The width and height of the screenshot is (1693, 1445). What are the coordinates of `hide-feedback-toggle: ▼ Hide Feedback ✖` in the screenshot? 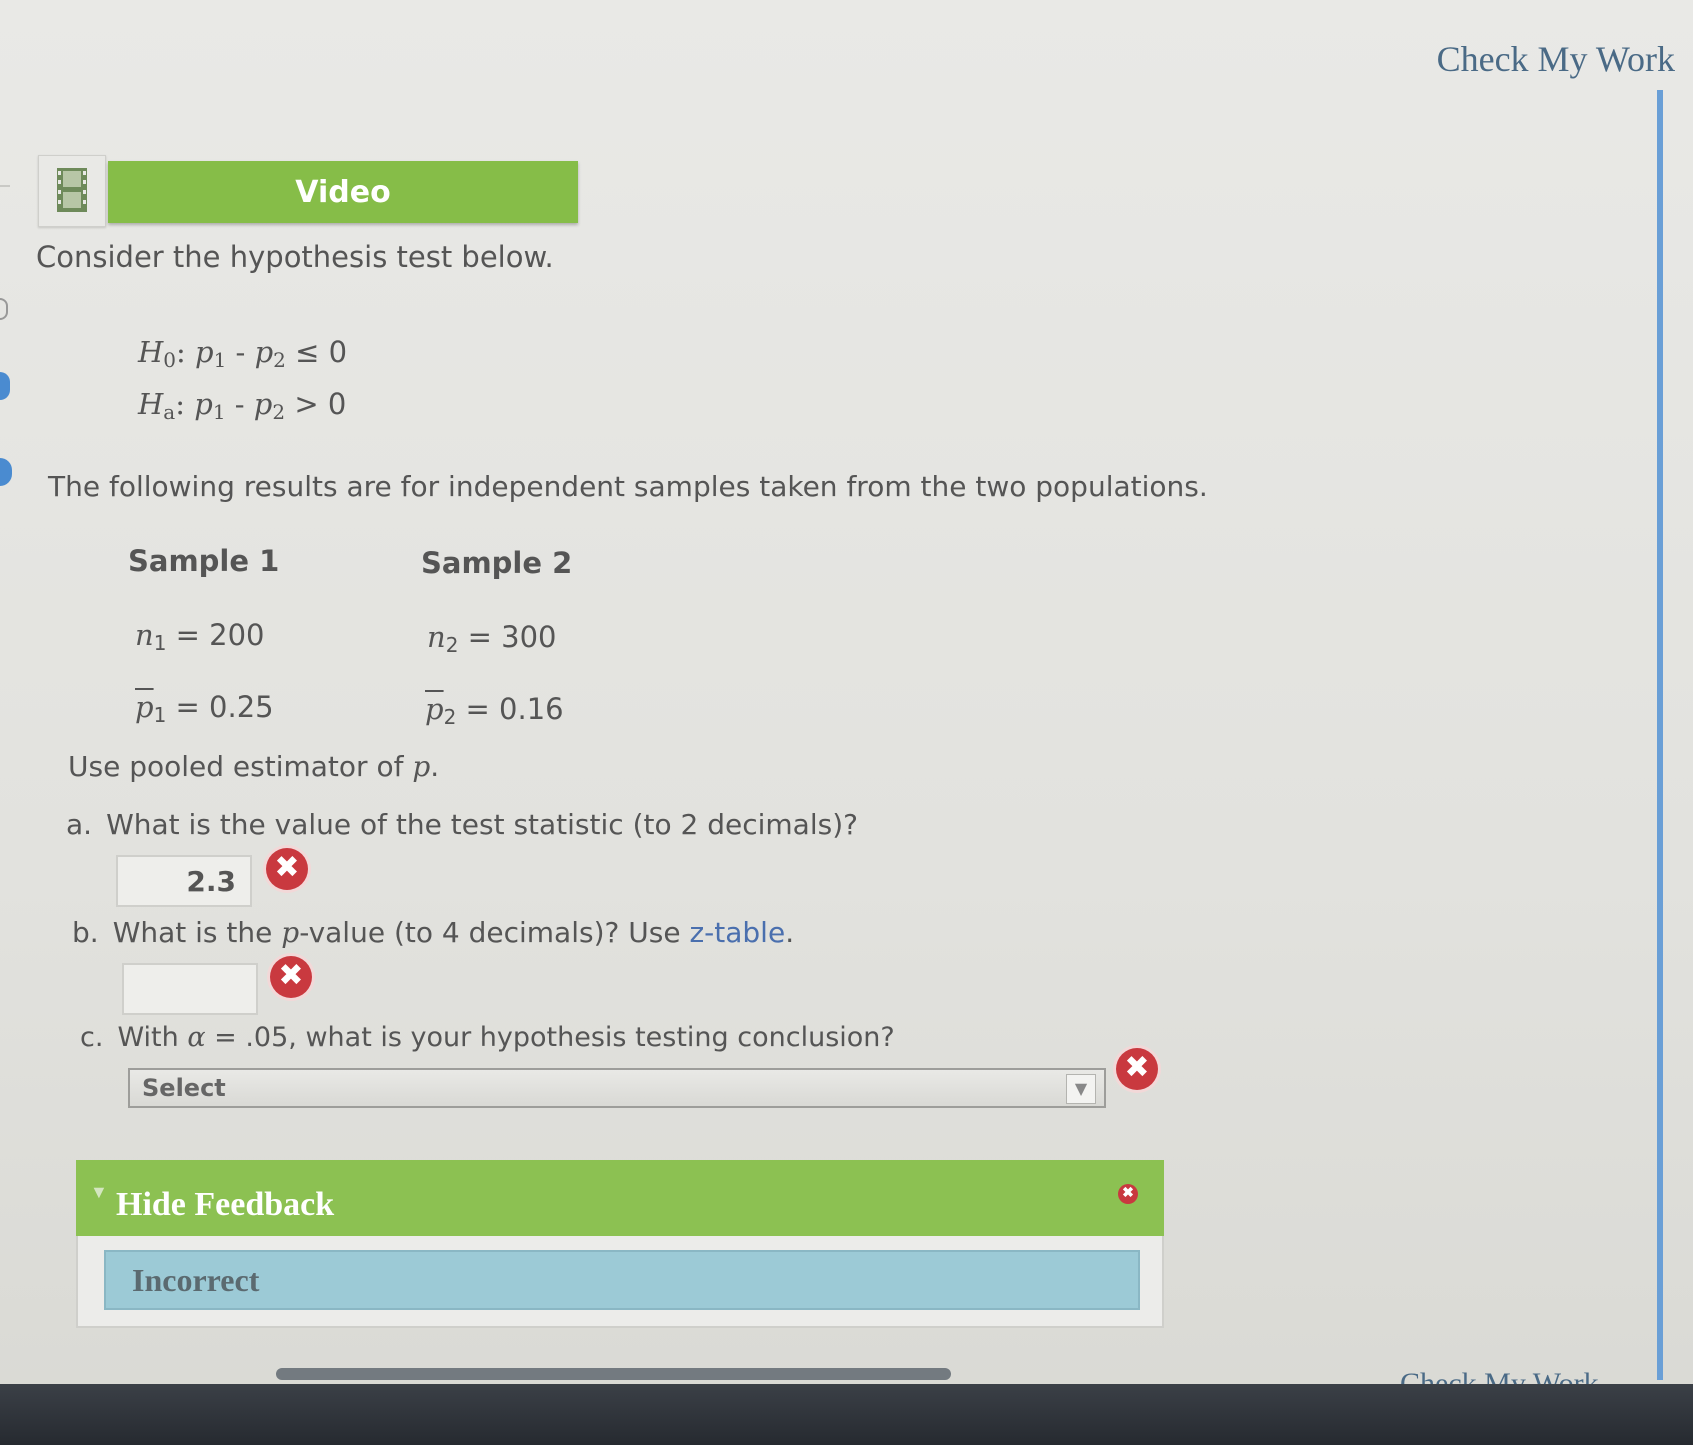 It's located at (620, 1198).